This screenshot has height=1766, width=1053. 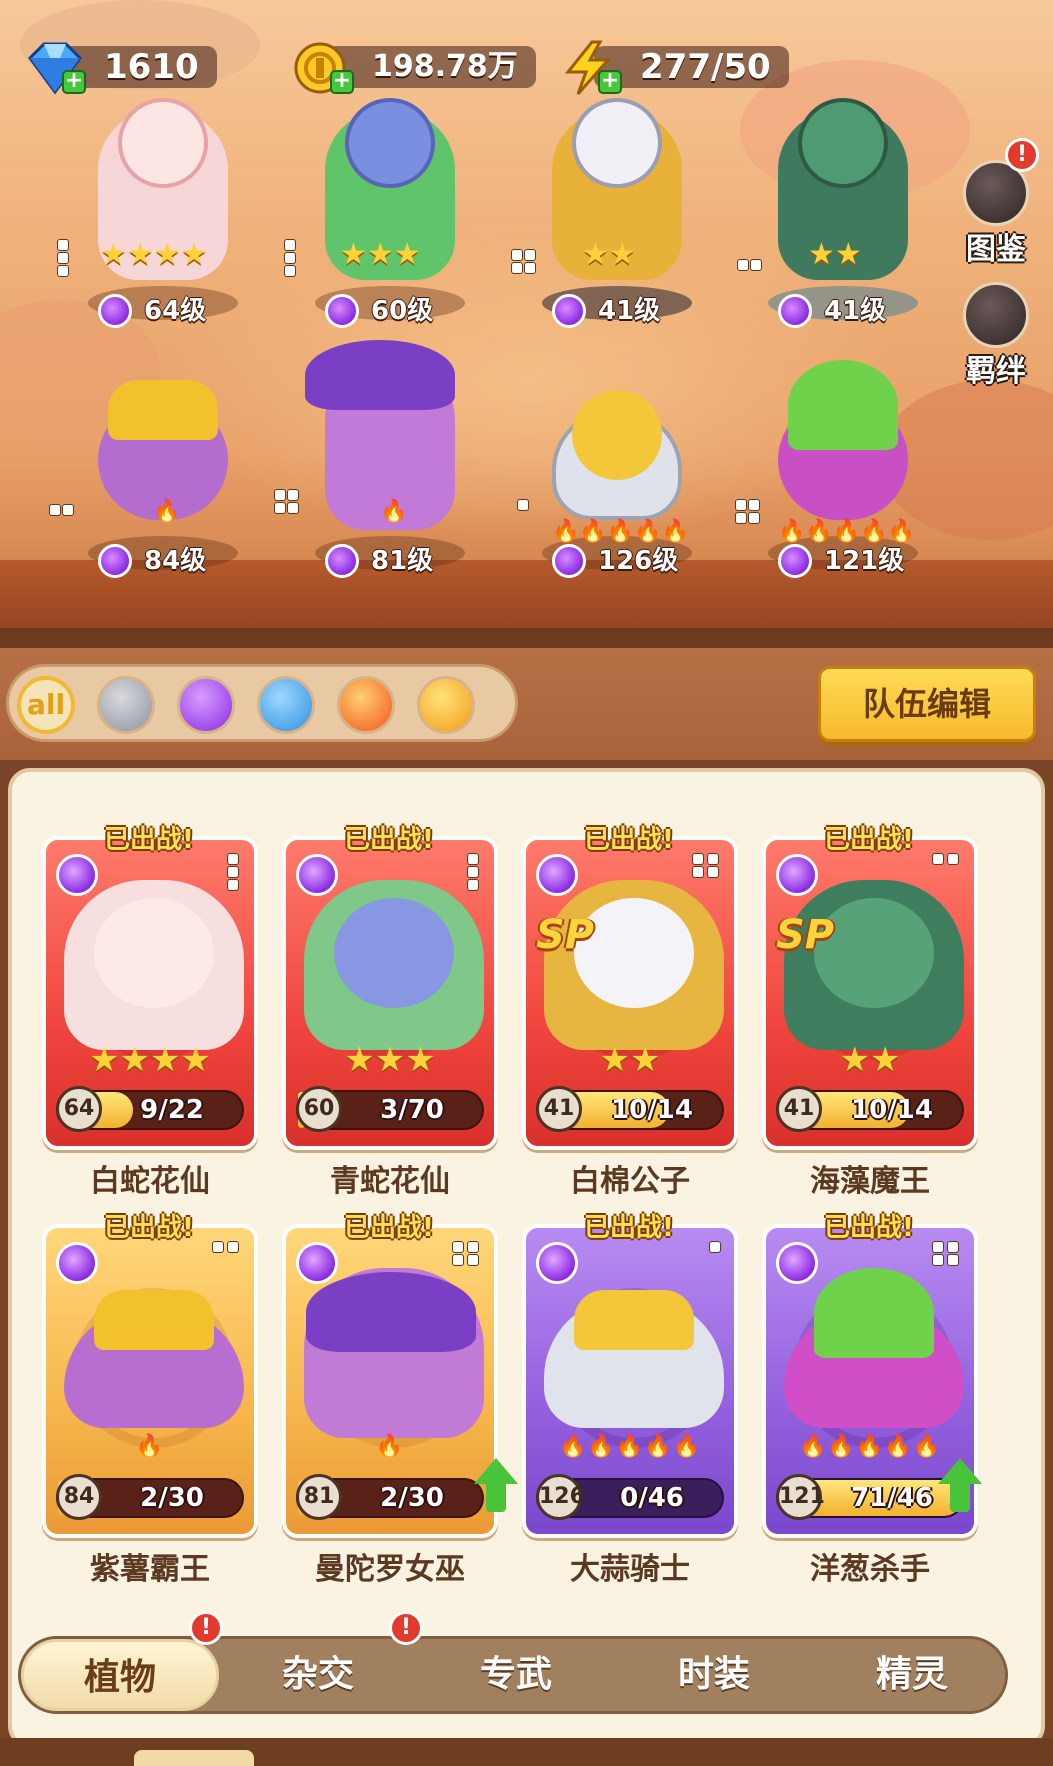 I want to click on energy-counter: 277/50 +, so click(x=678, y=67).